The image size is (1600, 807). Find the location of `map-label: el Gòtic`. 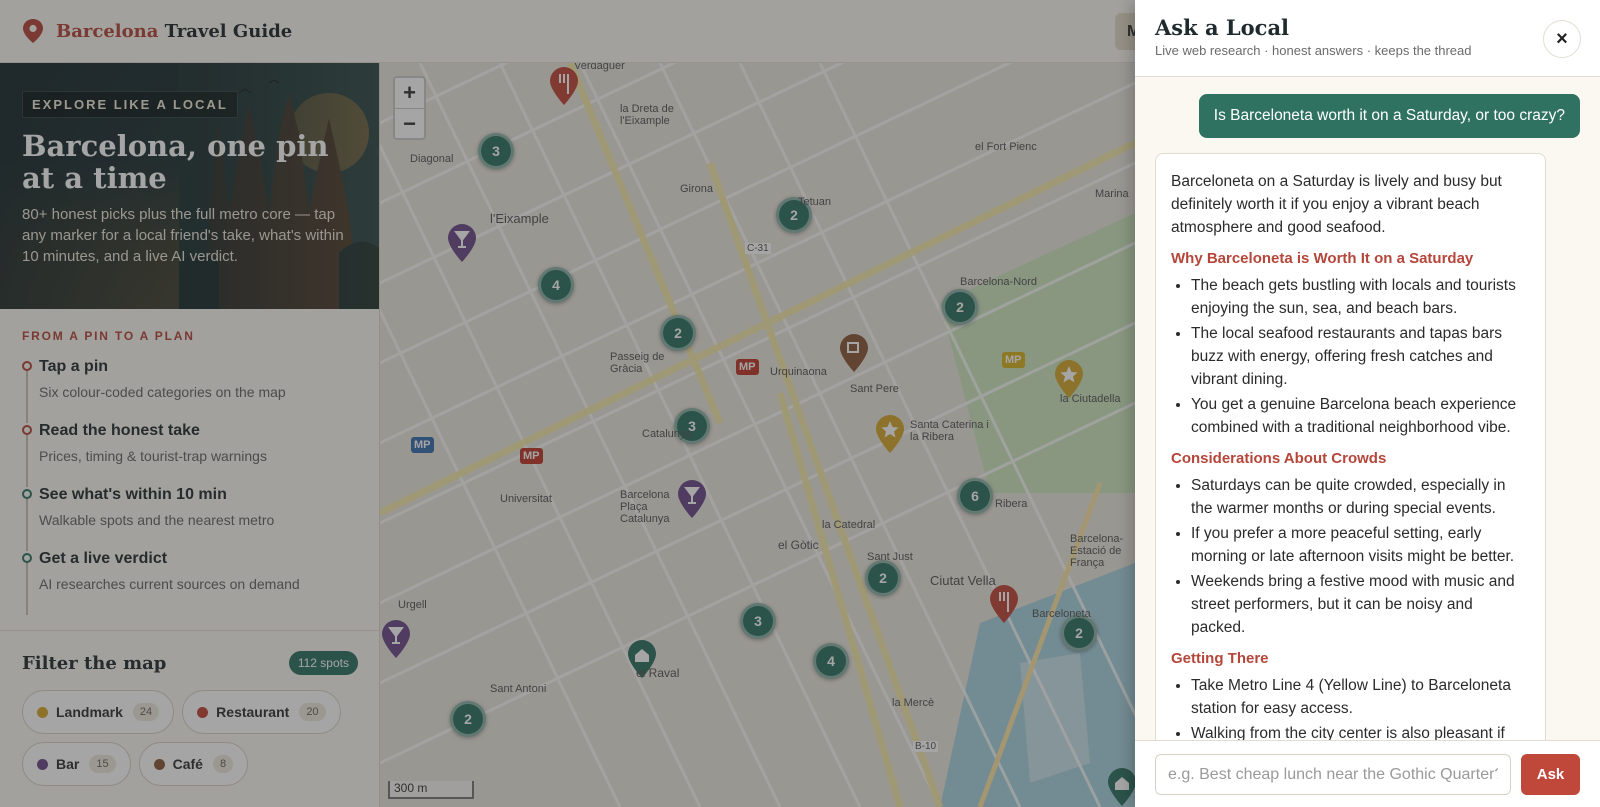

map-label: el Gòtic is located at coordinates (798, 545).